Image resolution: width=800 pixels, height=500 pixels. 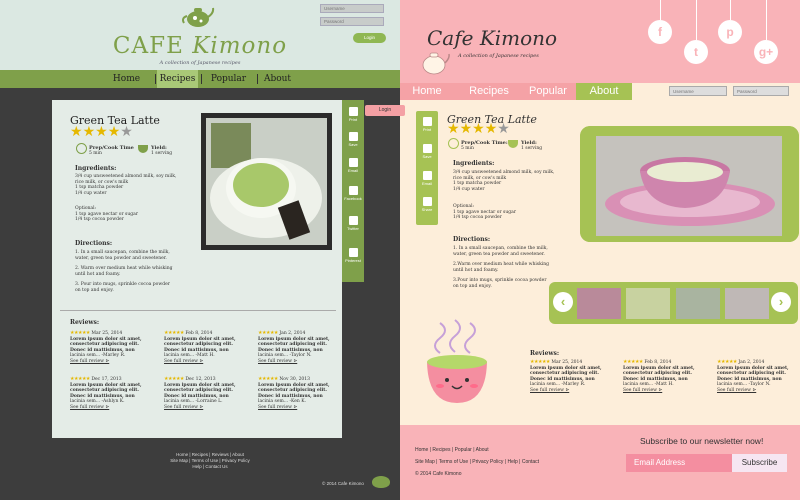 I want to click on facebook-icon: f, so click(x=660, y=32).